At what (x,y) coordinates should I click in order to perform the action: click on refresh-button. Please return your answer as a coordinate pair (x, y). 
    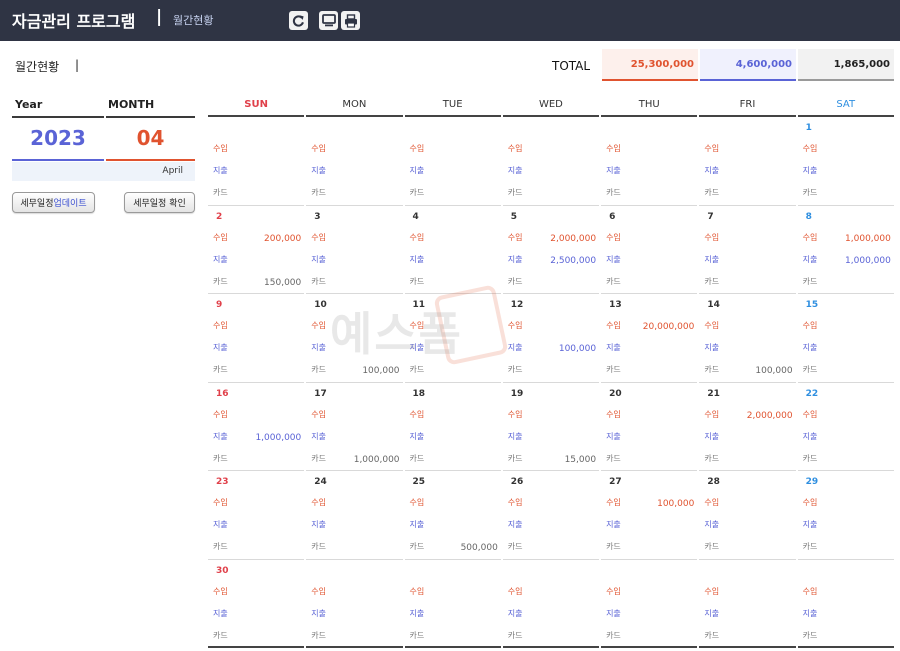
    Looking at the image, I should click on (298, 20).